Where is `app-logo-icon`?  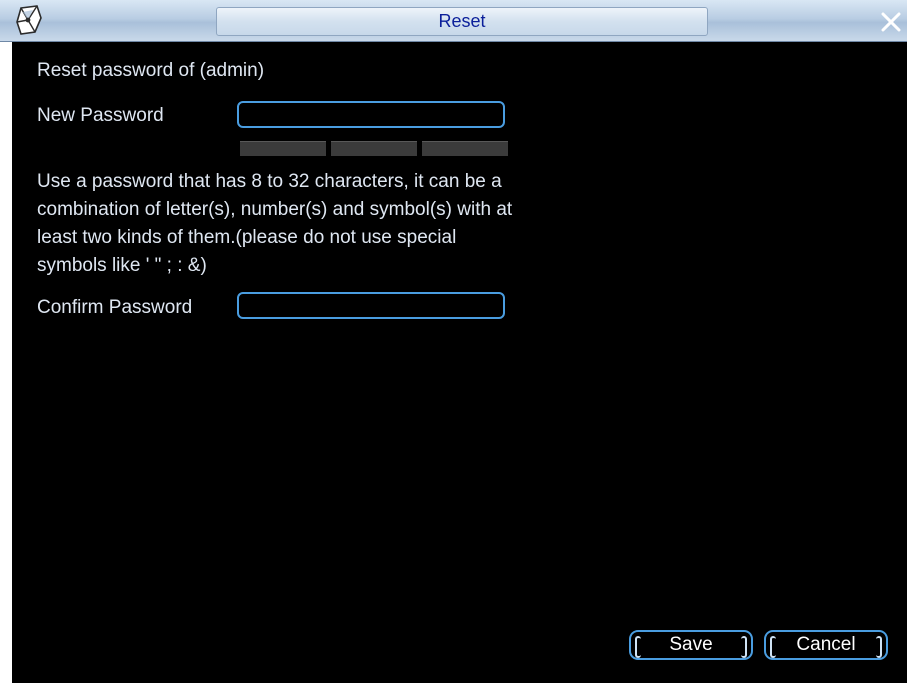
app-logo-icon is located at coordinates (29, 20).